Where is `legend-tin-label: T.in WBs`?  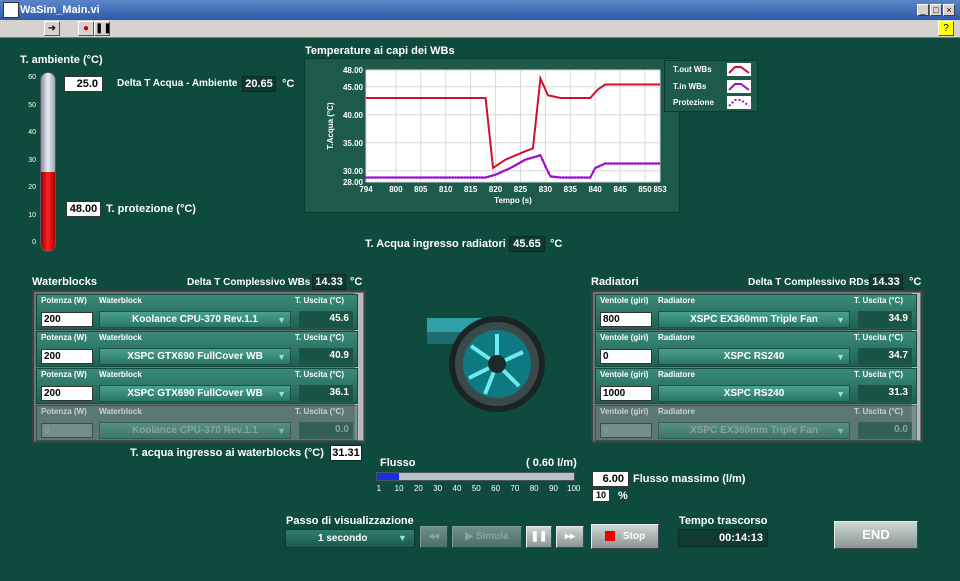 legend-tin-label: T.in WBs is located at coordinates (690, 86).